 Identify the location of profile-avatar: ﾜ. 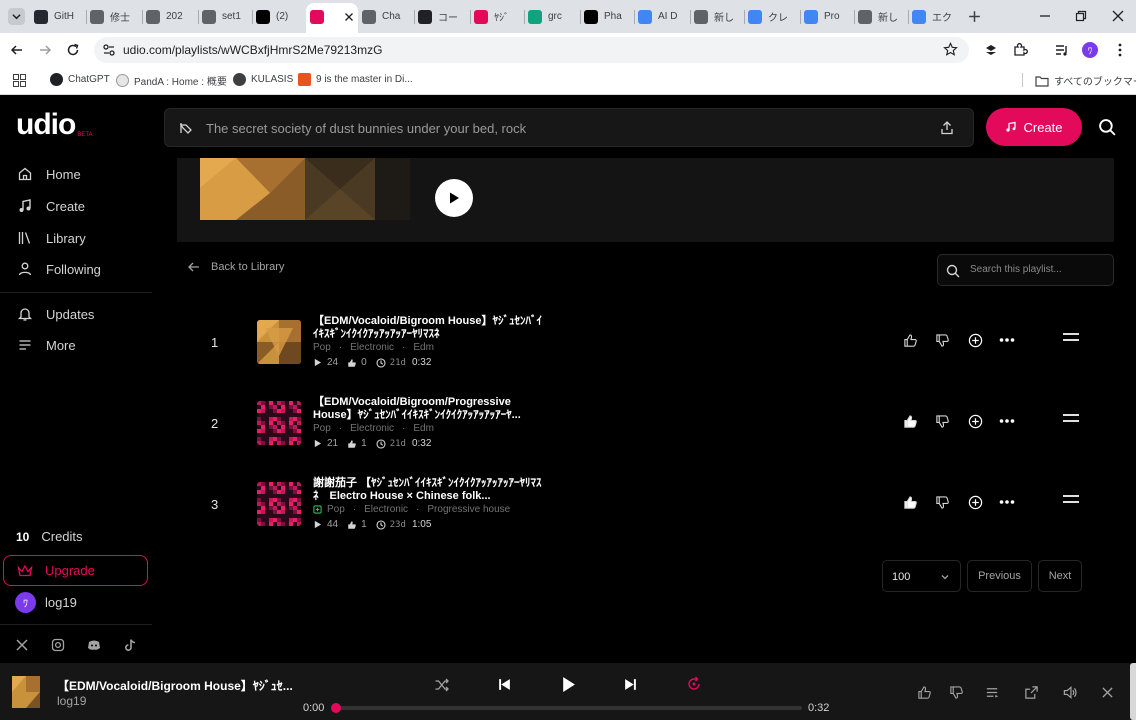
(1090, 50).